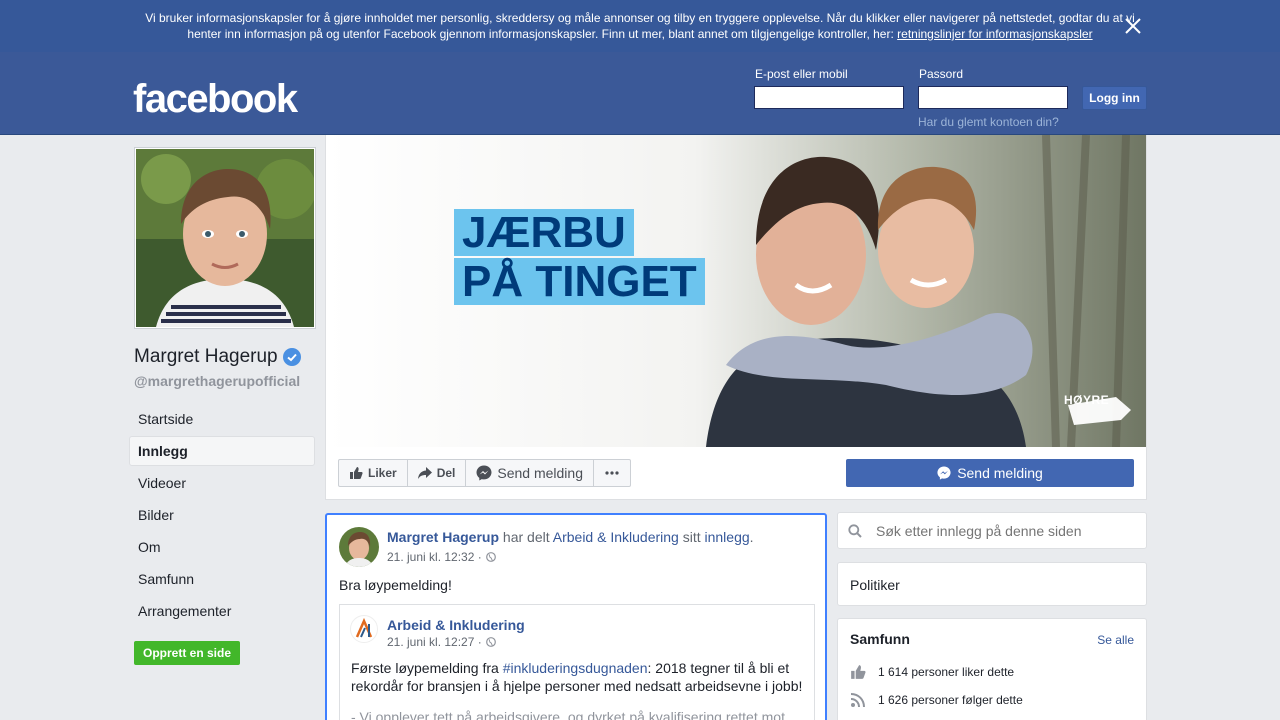 This screenshot has width=1280, height=720. Describe the element at coordinates (880, 639) in the screenshot. I see `community-title: Samfunn` at that location.